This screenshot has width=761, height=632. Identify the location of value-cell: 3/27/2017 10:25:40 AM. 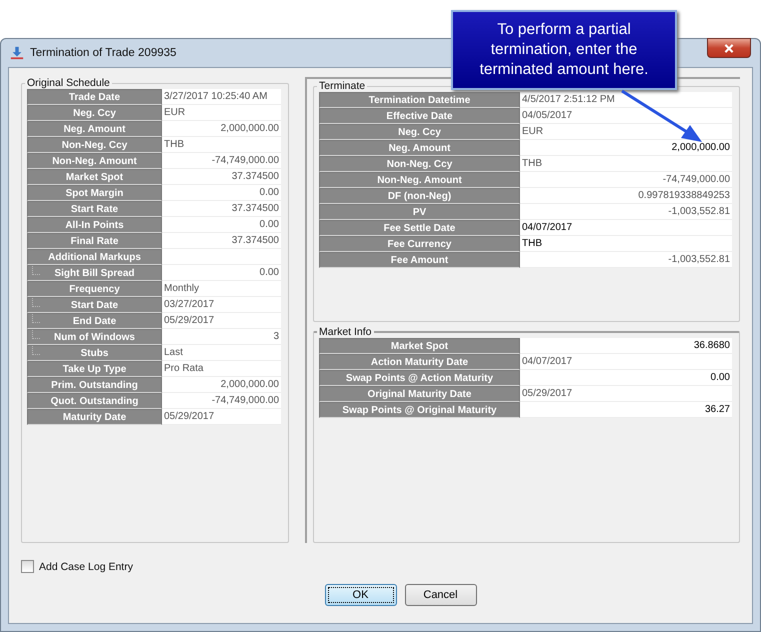
(221, 97).